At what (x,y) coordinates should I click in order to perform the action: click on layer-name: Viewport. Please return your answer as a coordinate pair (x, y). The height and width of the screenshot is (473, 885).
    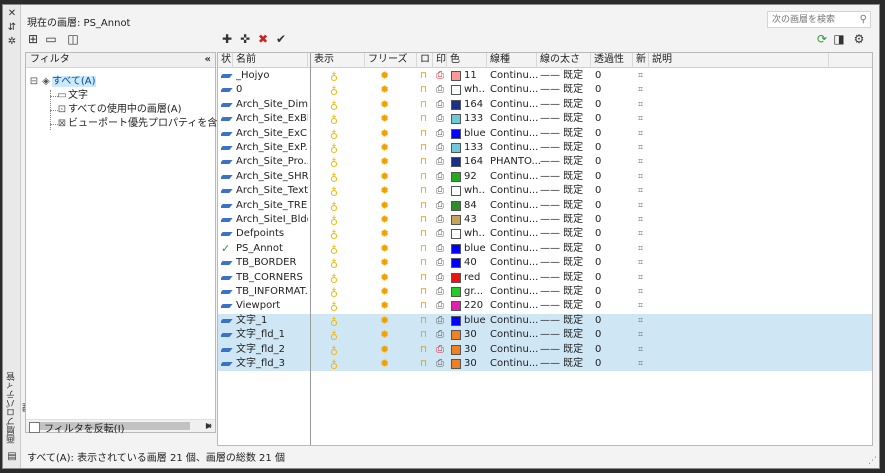
    Looking at the image, I should click on (272, 306).